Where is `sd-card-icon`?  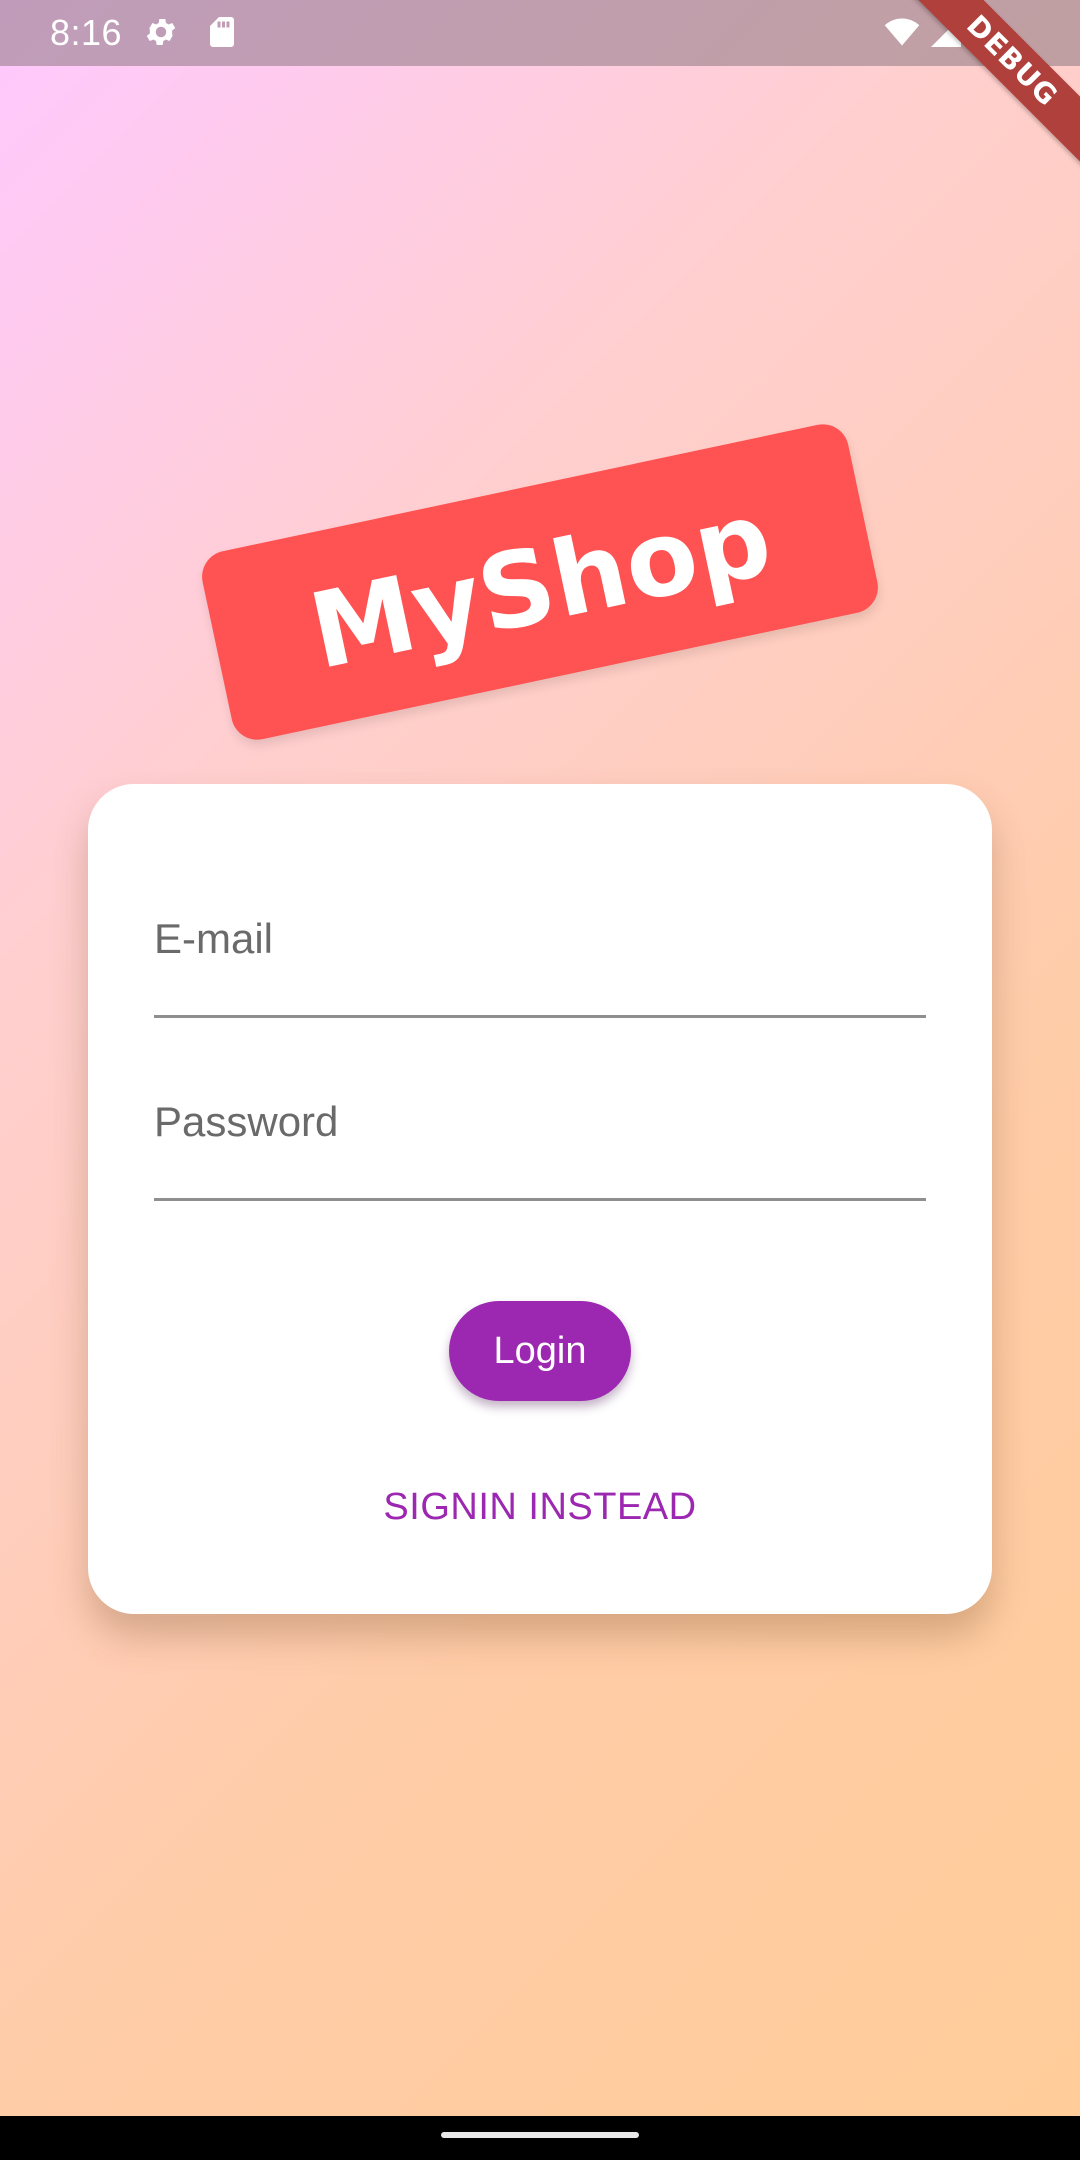 sd-card-icon is located at coordinates (222, 32).